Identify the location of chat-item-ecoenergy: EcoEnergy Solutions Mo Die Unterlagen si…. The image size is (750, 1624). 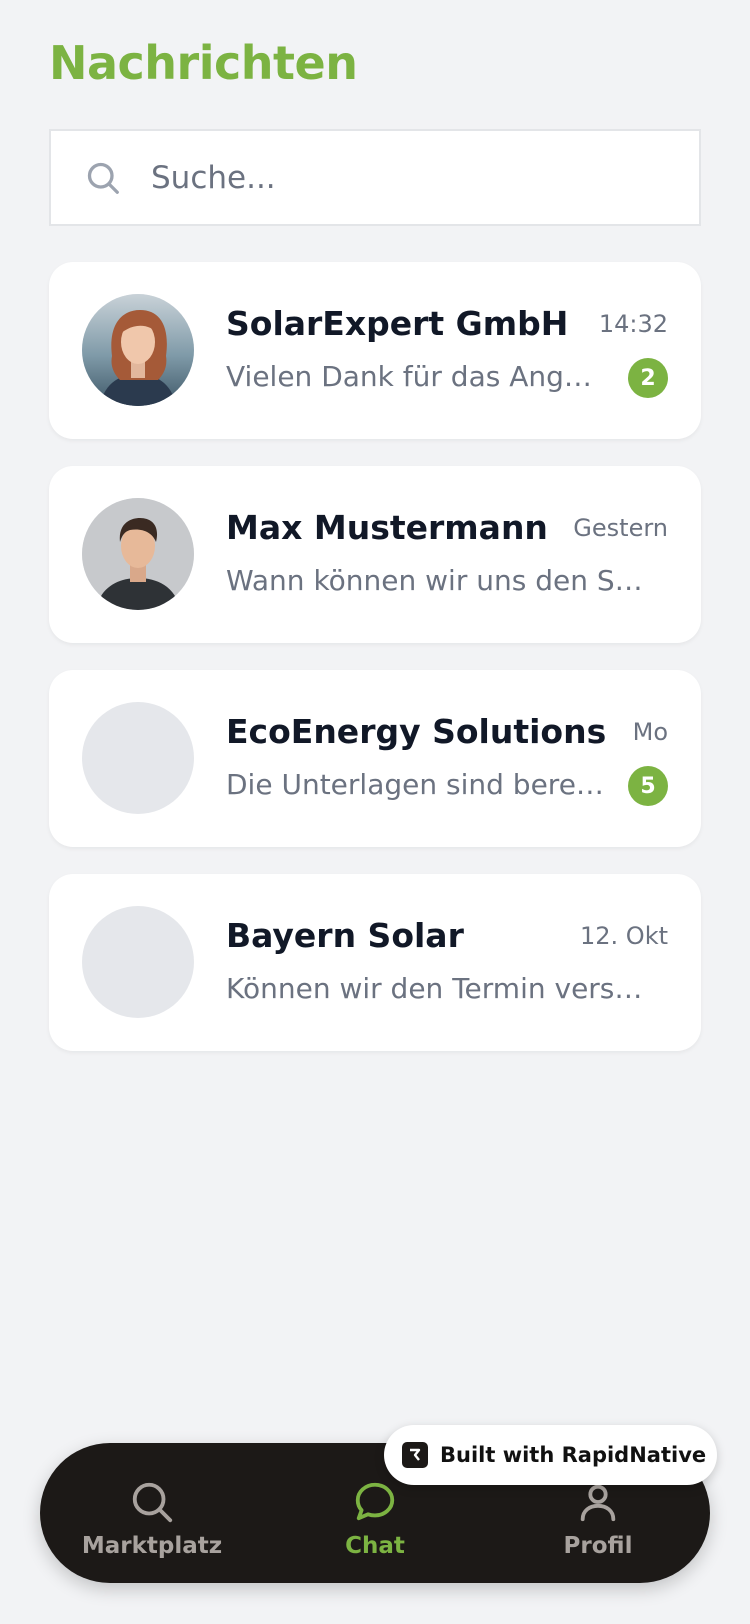
(375, 758).